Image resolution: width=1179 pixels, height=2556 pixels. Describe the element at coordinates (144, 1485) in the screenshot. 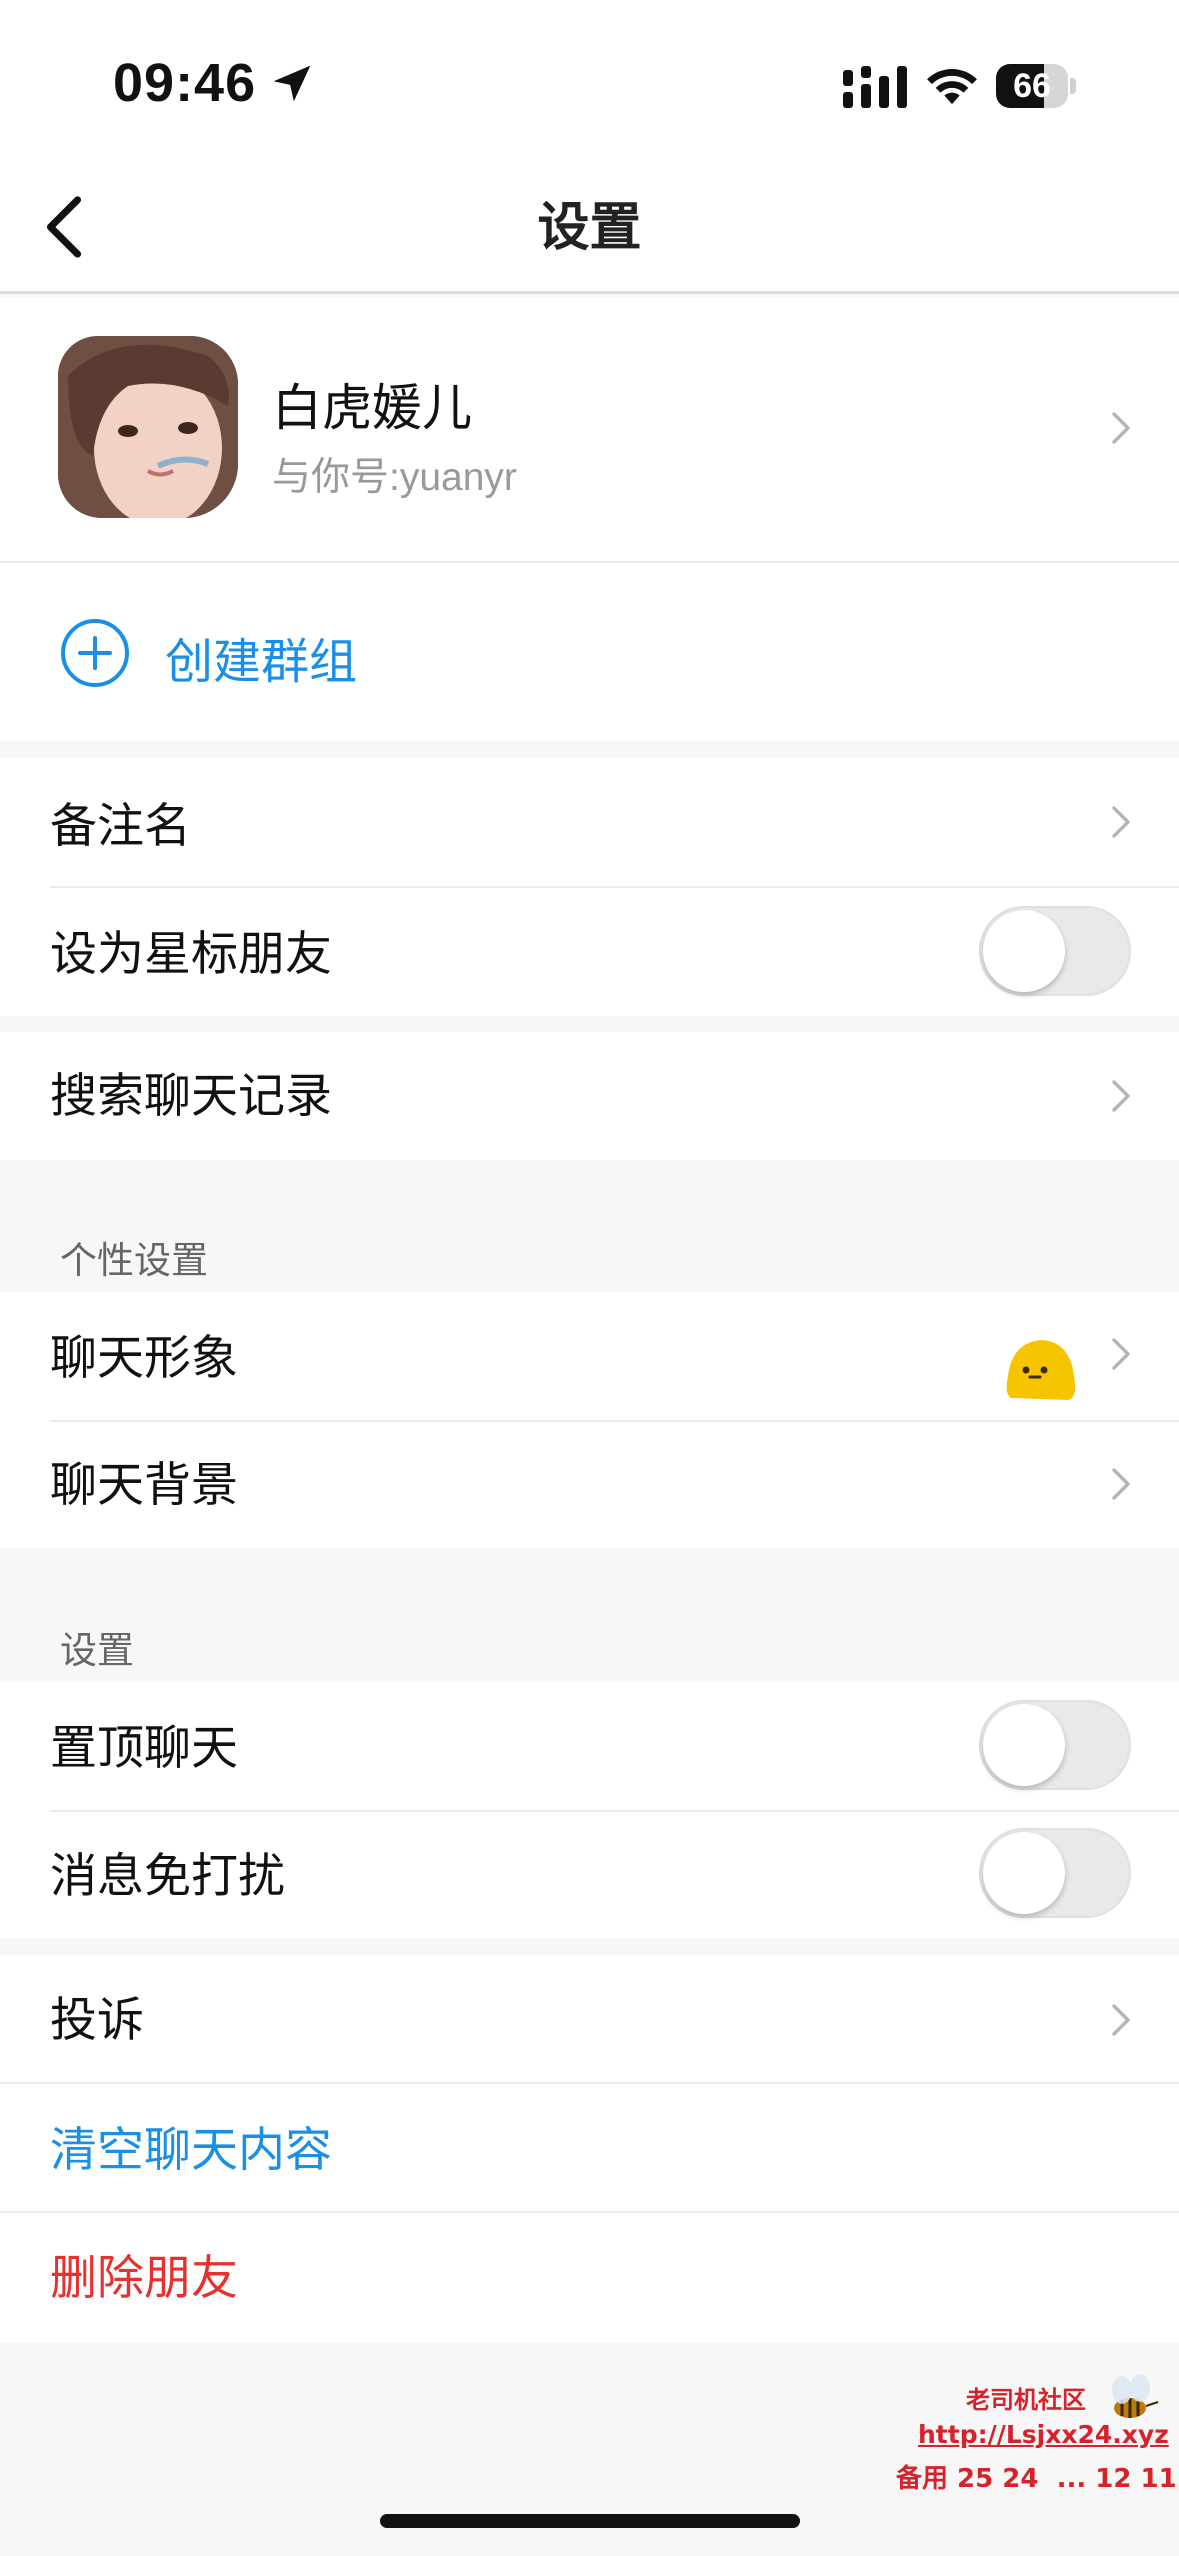

I see `chat-background-label: 聊天背景` at that location.